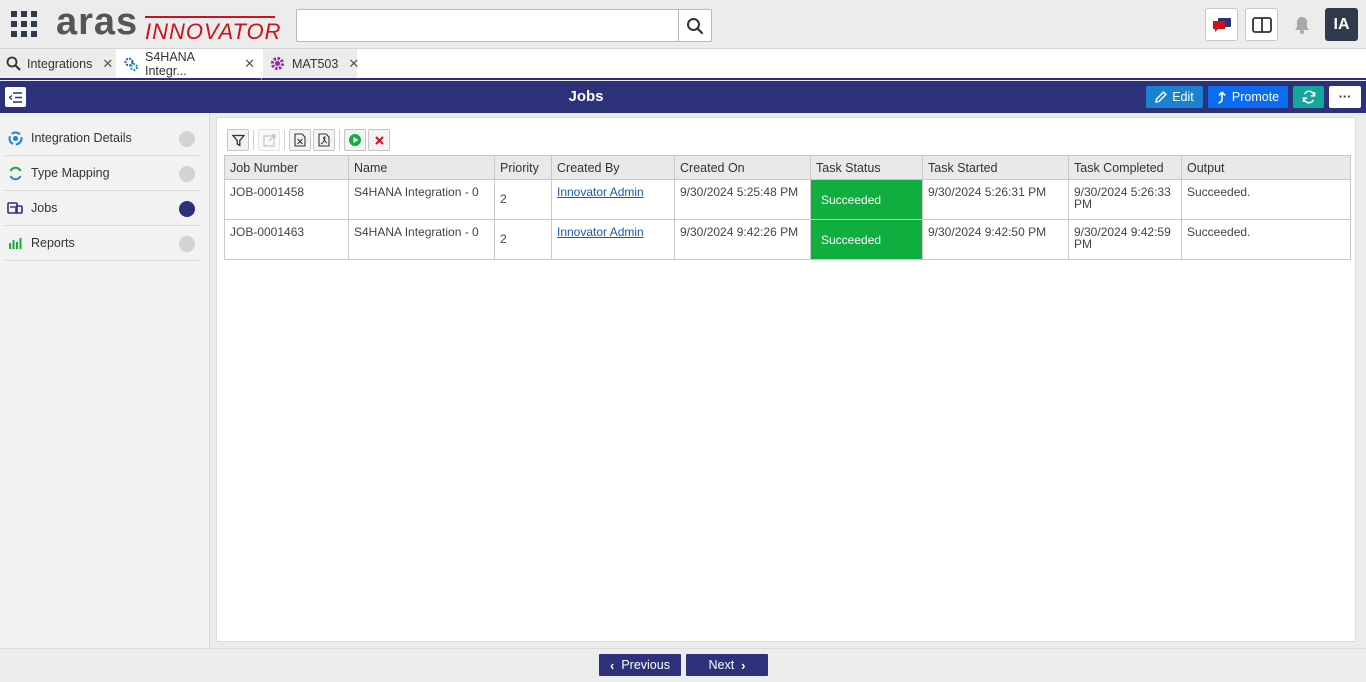 This screenshot has height=682, width=1366. I want to click on previous-label: Previous, so click(645, 665).